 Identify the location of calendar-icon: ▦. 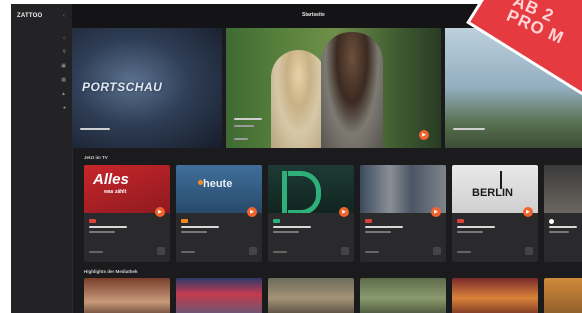
(63, 80).